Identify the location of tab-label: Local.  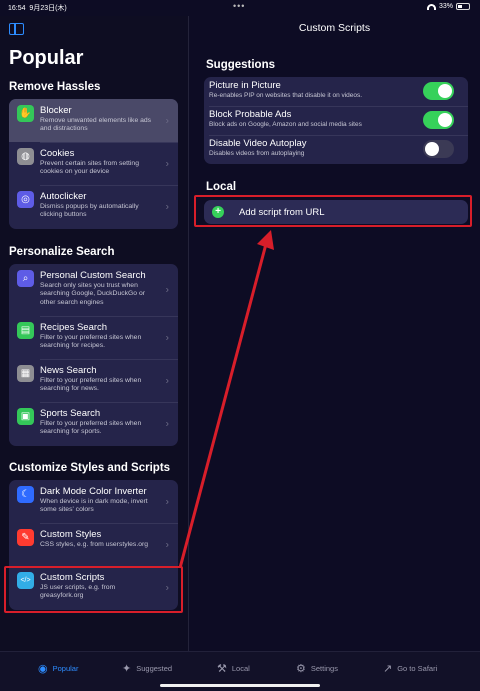
(240, 668).